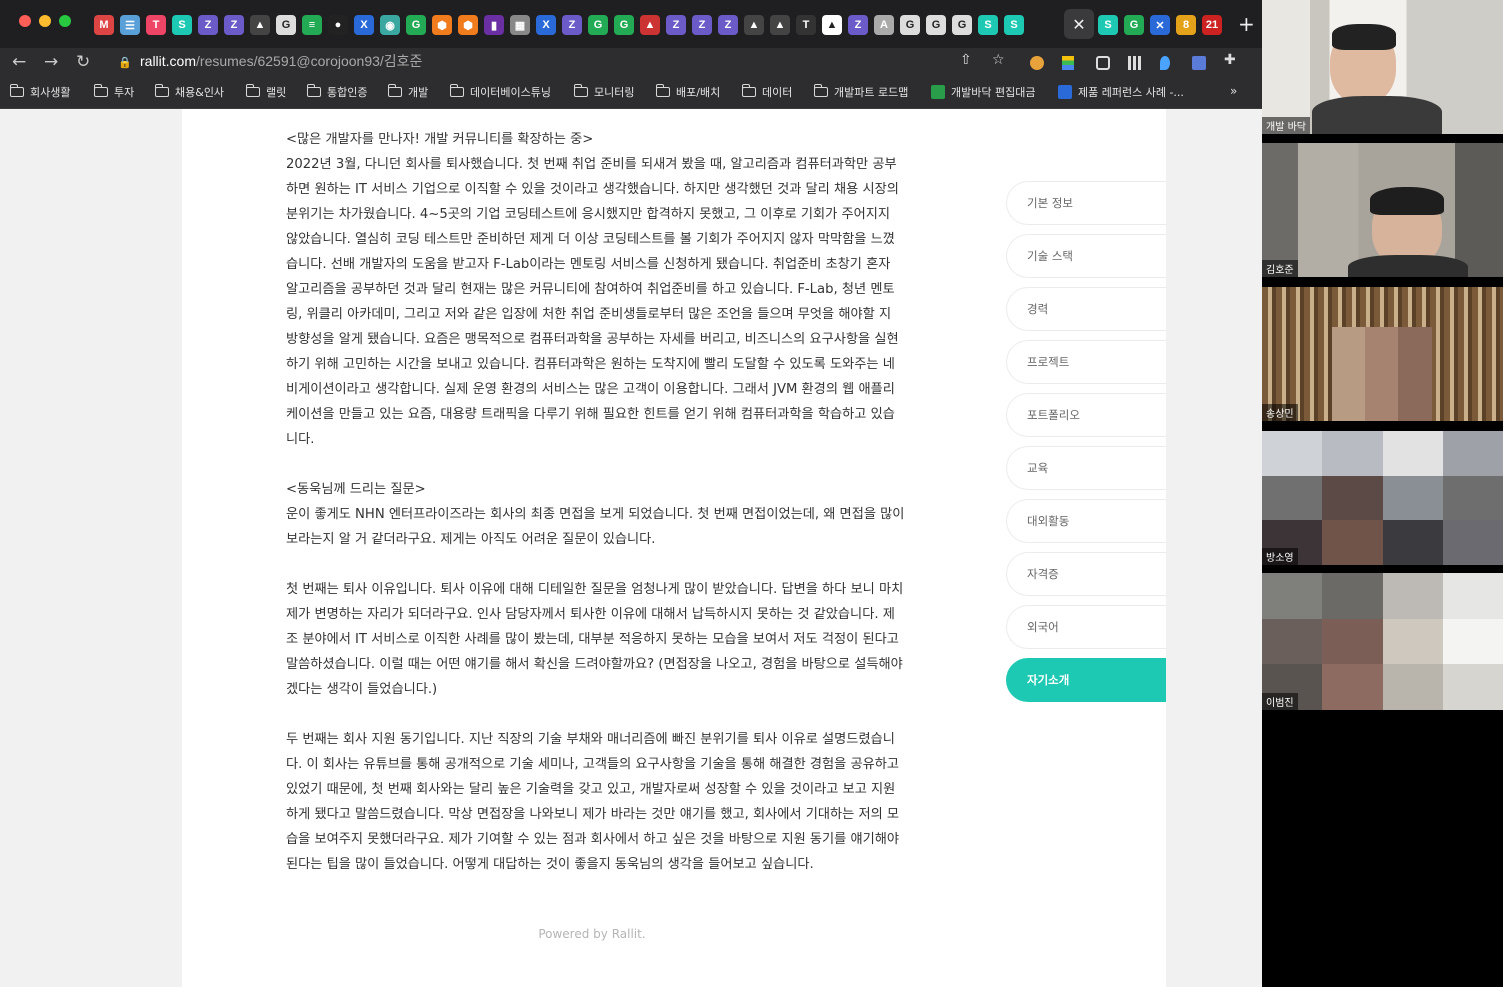  Describe the element at coordinates (276, 92) in the screenshot. I see `bookmark-label: 랠릿` at that location.